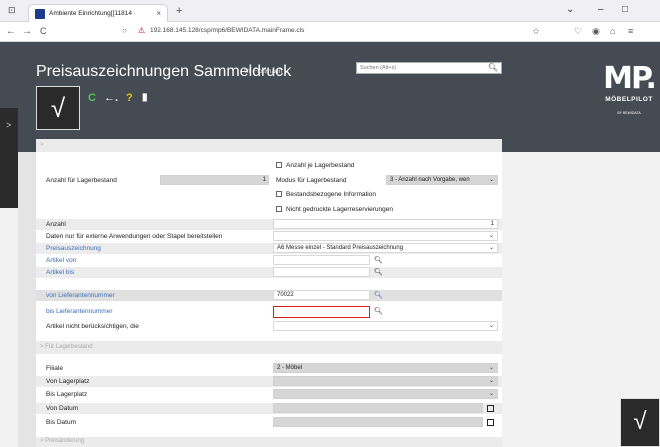 Image resolution: width=660 pixels, height=447 pixels. Describe the element at coordinates (442, 180) in the screenshot. I see `select-modus-lagerbestand: 3 - Anzahl nach Vorgabe, wen ⌄` at that location.